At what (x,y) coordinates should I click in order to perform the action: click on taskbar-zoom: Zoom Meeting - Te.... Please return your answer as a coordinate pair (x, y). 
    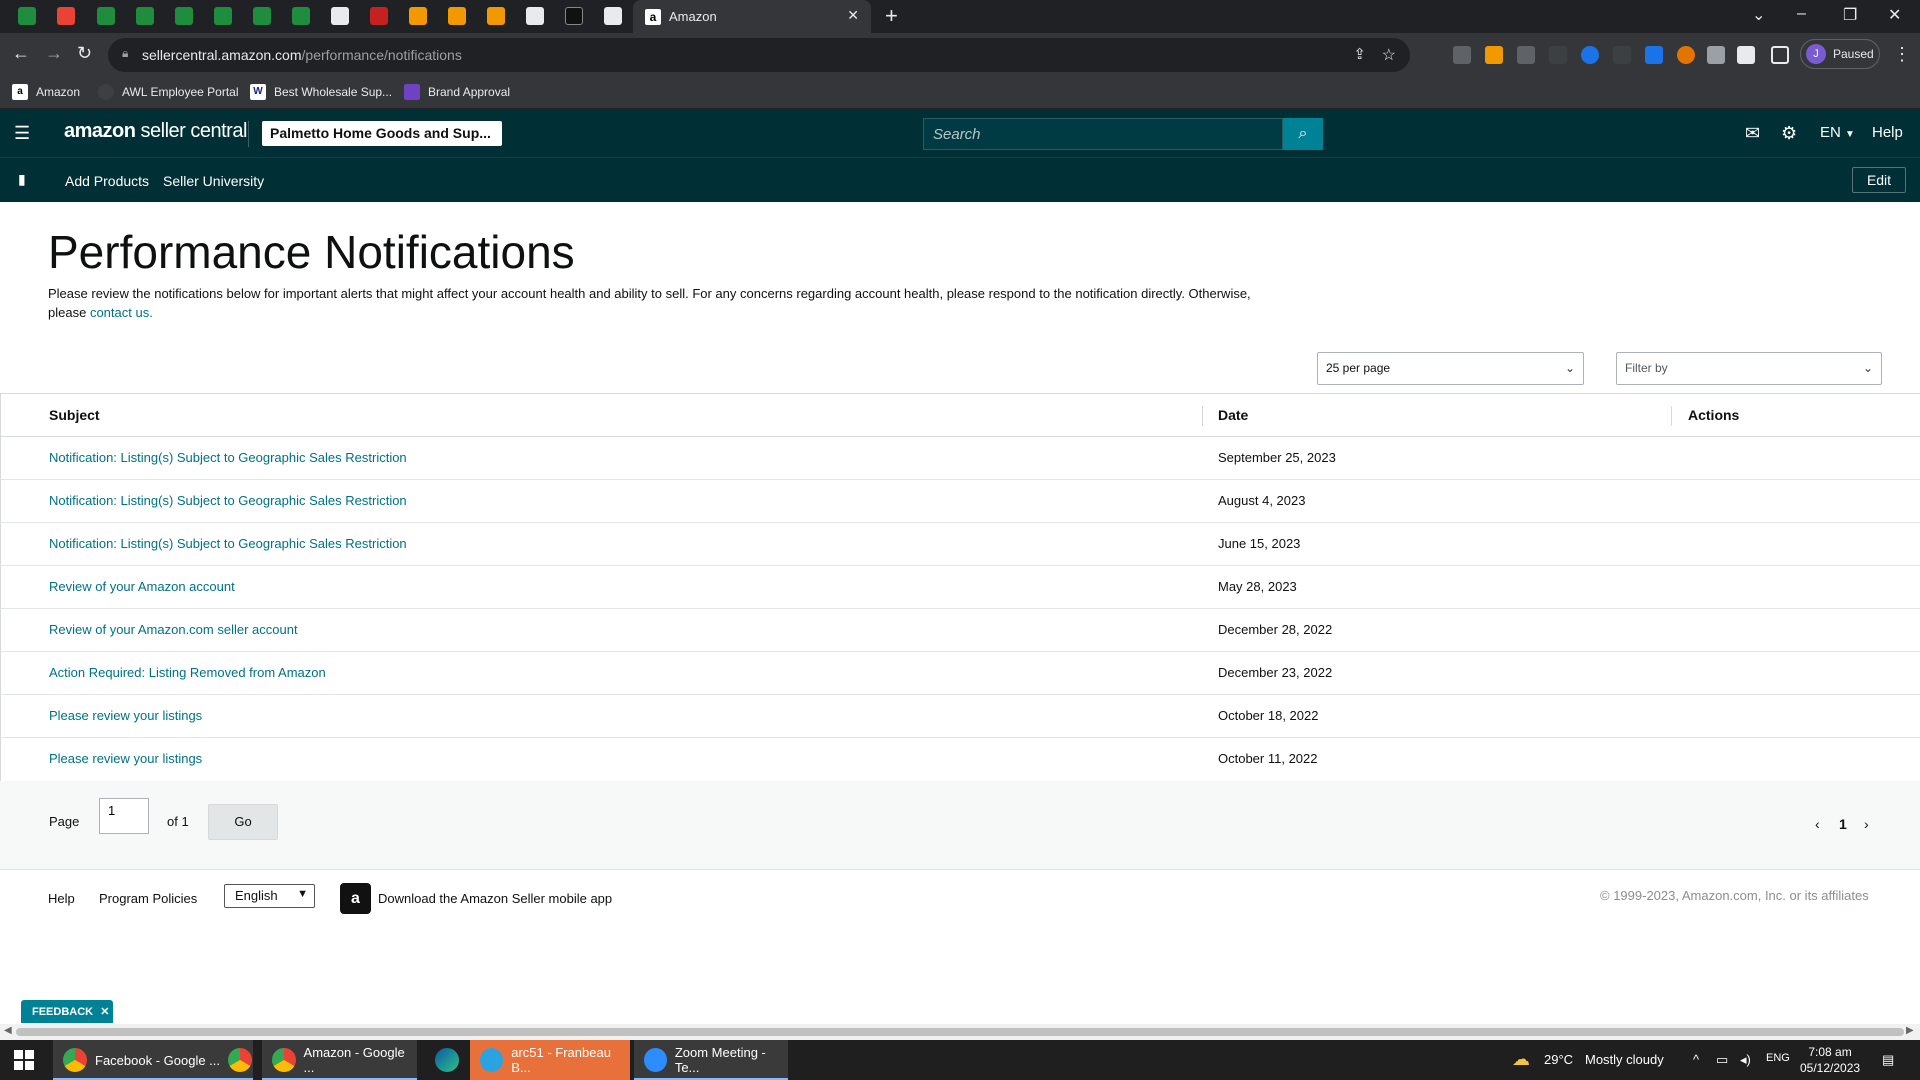
    Looking at the image, I should click on (711, 1060).